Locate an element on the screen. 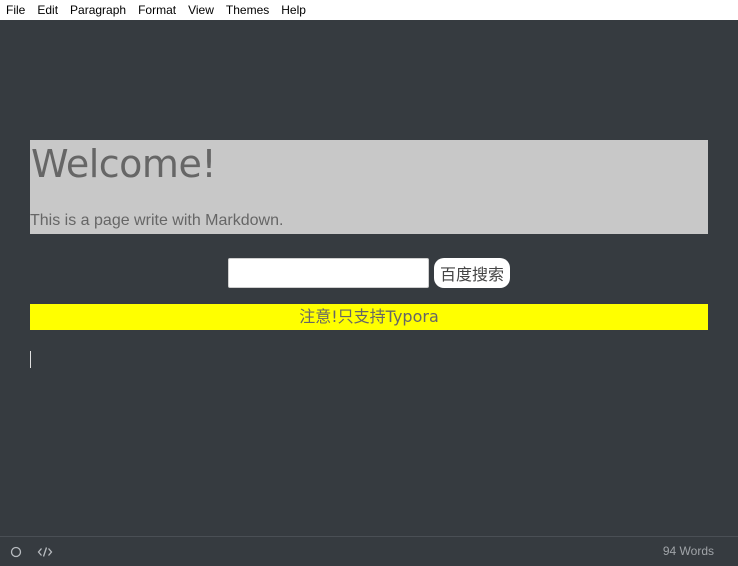  notice-banner: 注意!只支持Typora is located at coordinates (369, 317).